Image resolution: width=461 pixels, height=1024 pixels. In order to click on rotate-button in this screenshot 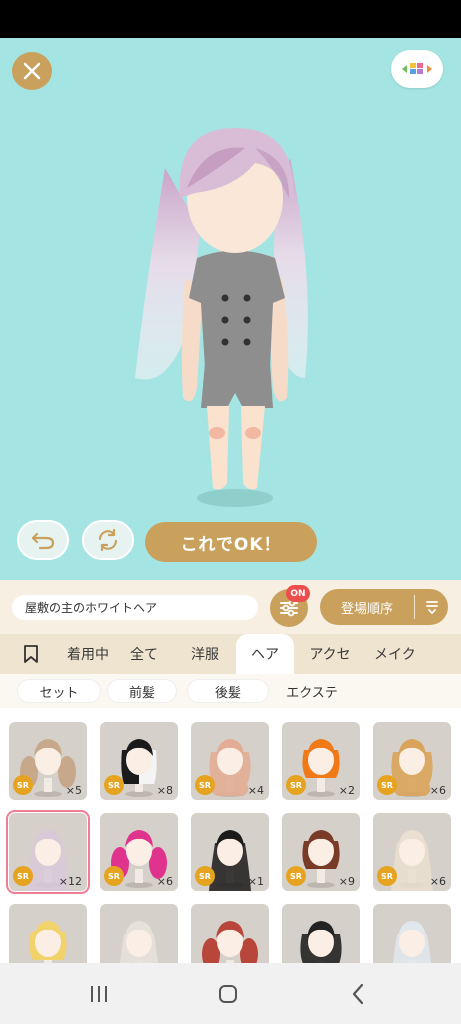, I will do `click(108, 540)`.